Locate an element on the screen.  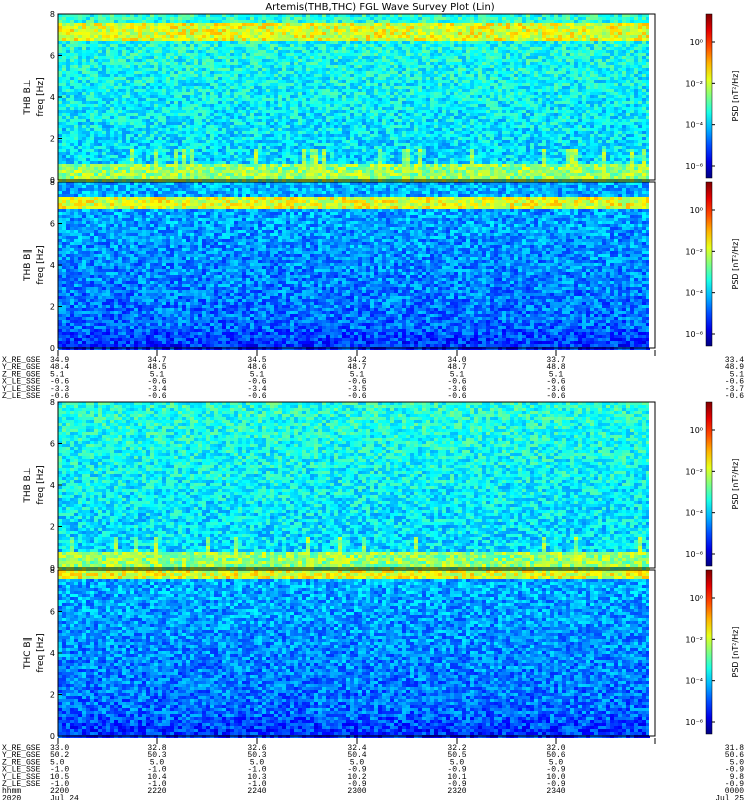
ephemeris-row-label: 2020 is located at coordinates (11, 797).